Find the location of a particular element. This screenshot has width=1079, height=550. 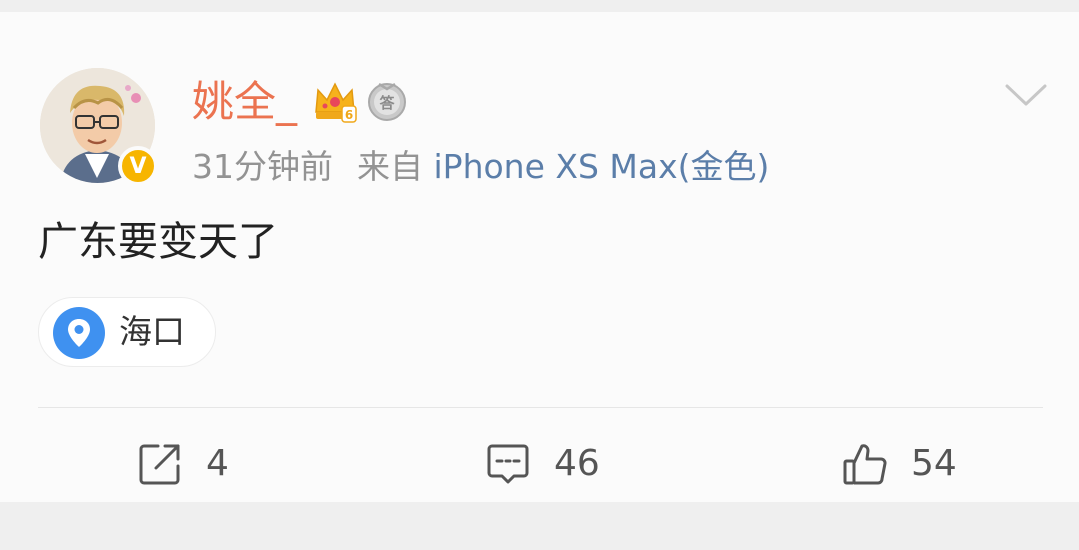

chevron-down-icon is located at coordinates (1026, 95).